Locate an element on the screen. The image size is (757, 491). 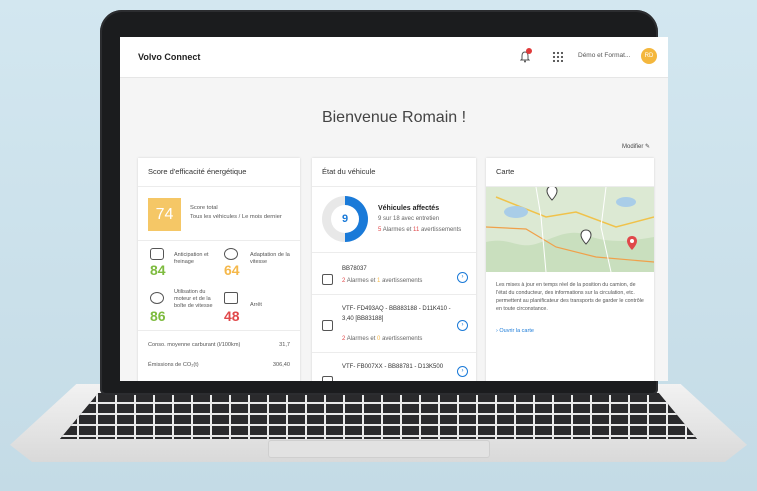
affected-vehicles-donut: 9 is located at coordinates (345, 219).